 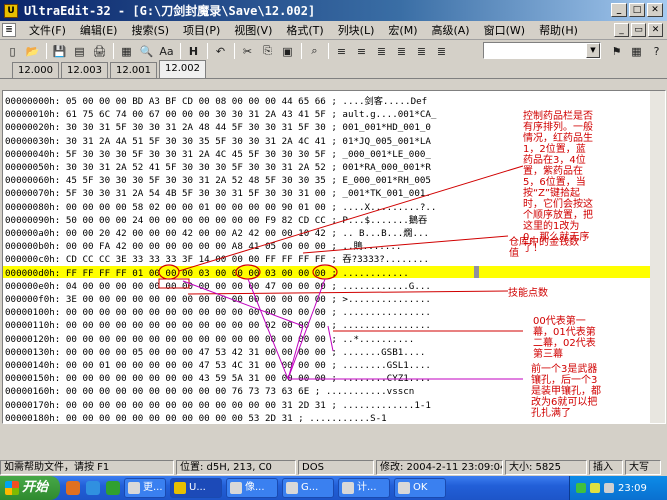 What do you see at coordinates (166, 51) in the screenshot?
I see `font-icon: Aa` at bounding box center [166, 51].